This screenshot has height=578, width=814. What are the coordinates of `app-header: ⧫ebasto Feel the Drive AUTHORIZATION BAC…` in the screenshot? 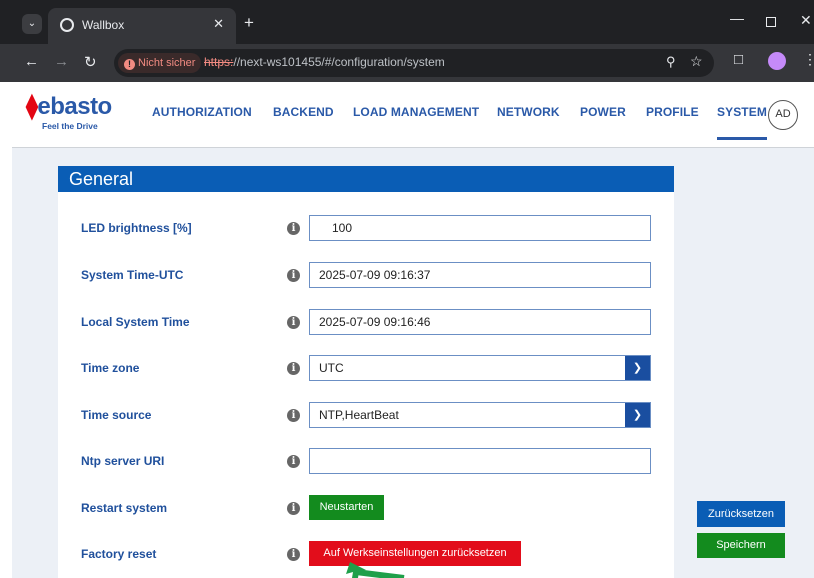 It's located at (413, 115).